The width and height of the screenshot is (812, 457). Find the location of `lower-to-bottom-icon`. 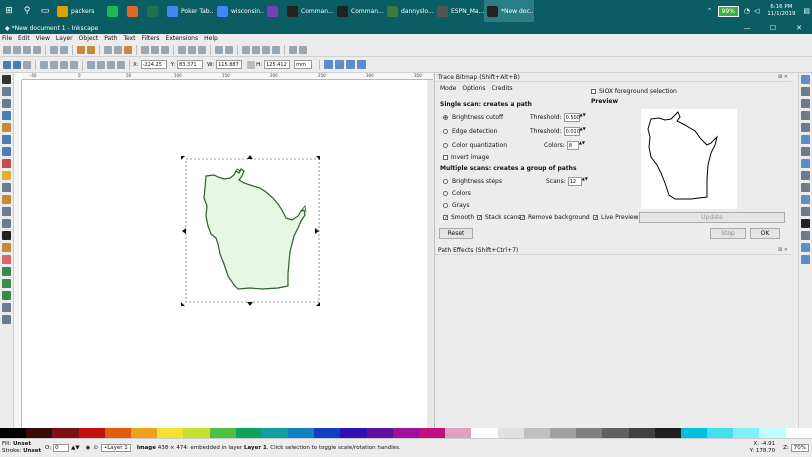

lower-to-bottom-icon is located at coordinates (121, 64).